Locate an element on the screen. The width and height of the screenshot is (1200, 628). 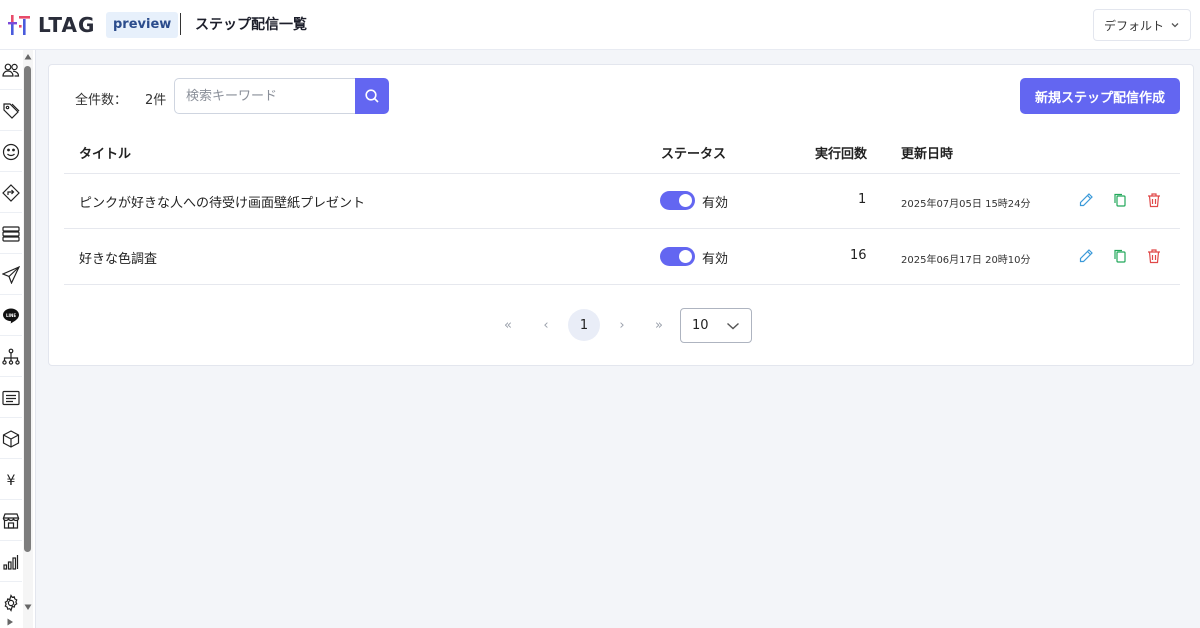
send-icon is located at coordinates (11, 274).